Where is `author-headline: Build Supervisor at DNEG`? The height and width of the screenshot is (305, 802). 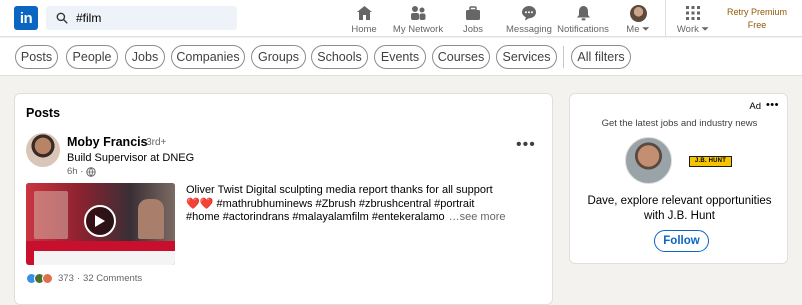
author-headline: Build Supervisor at DNEG is located at coordinates (131, 158).